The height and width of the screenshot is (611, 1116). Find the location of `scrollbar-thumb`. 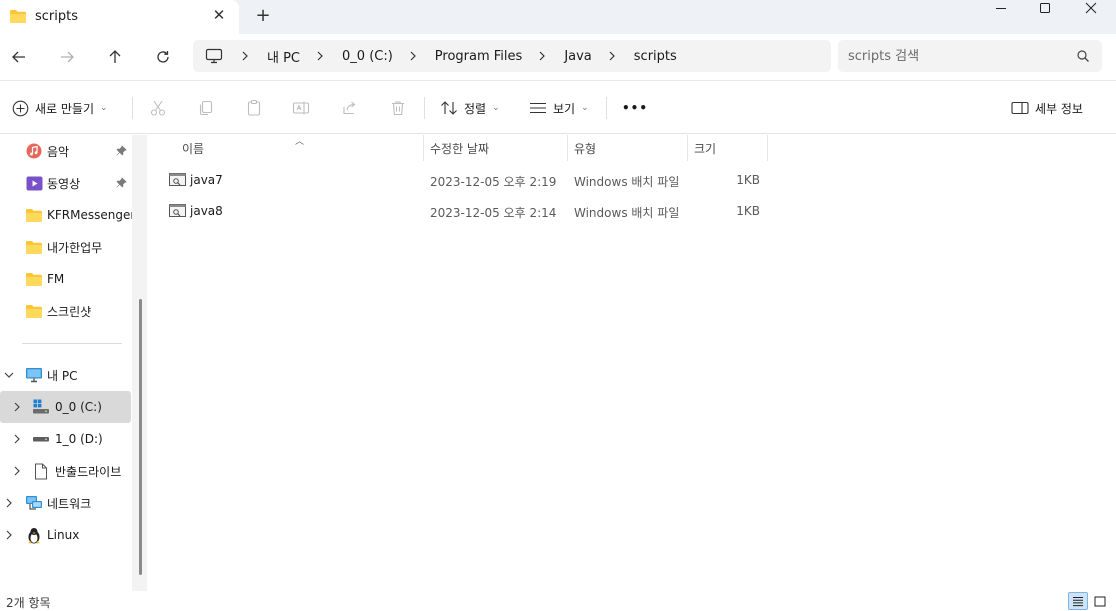

scrollbar-thumb is located at coordinates (140, 437).